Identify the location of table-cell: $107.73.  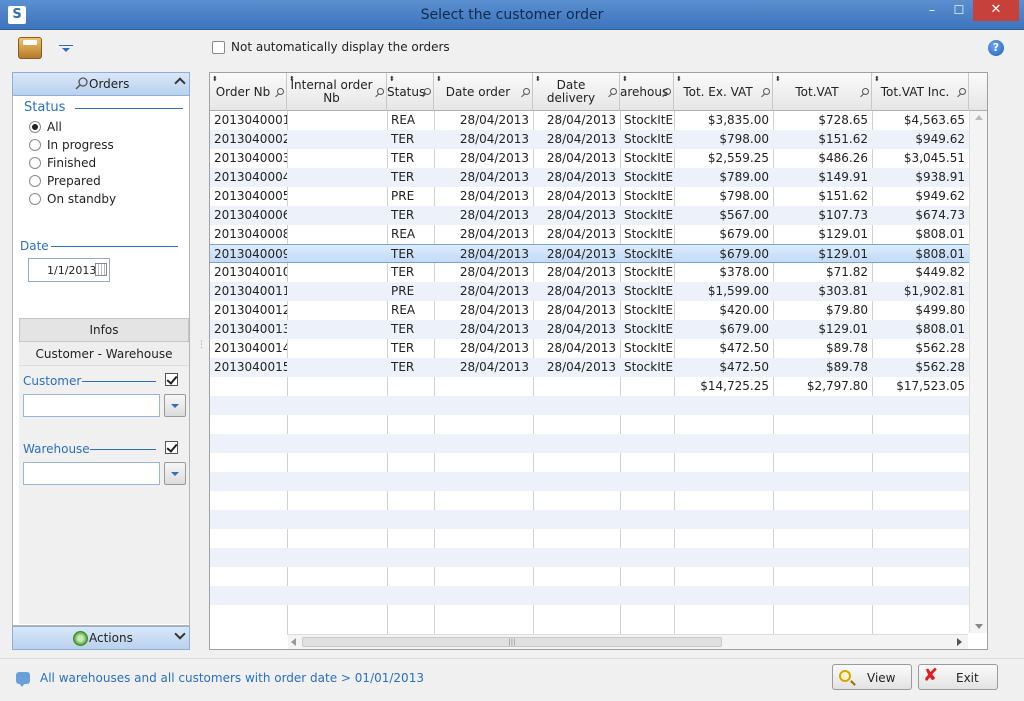
(843, 215).